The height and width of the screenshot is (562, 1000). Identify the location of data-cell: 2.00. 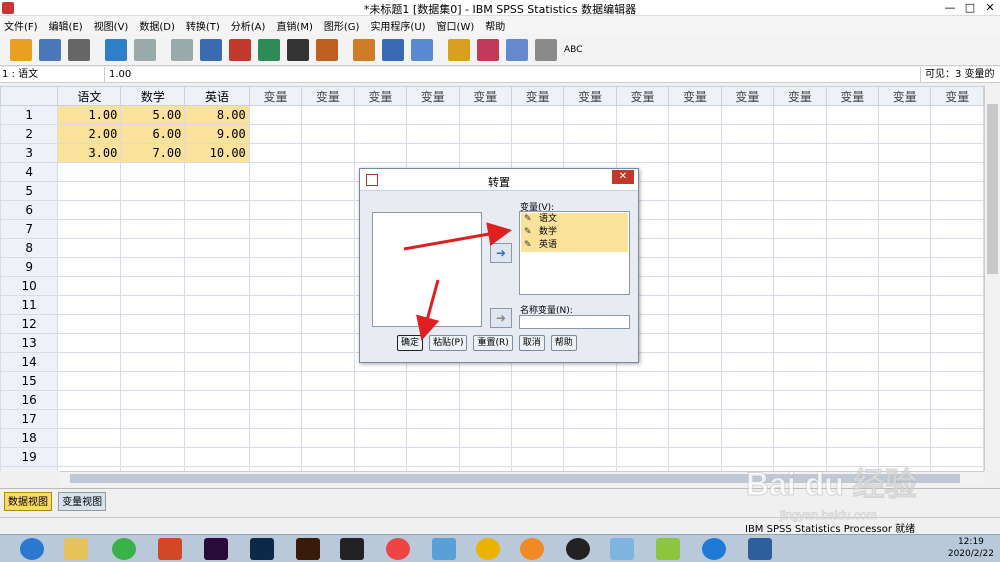
(89, 134).